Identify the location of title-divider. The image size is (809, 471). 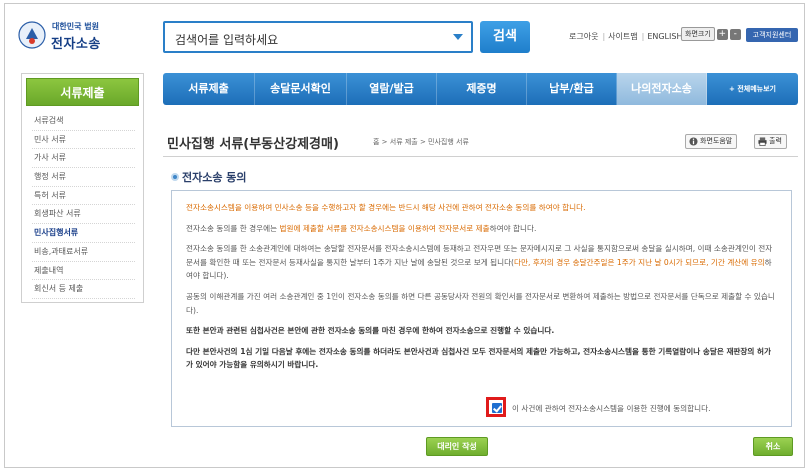
(480, 156).